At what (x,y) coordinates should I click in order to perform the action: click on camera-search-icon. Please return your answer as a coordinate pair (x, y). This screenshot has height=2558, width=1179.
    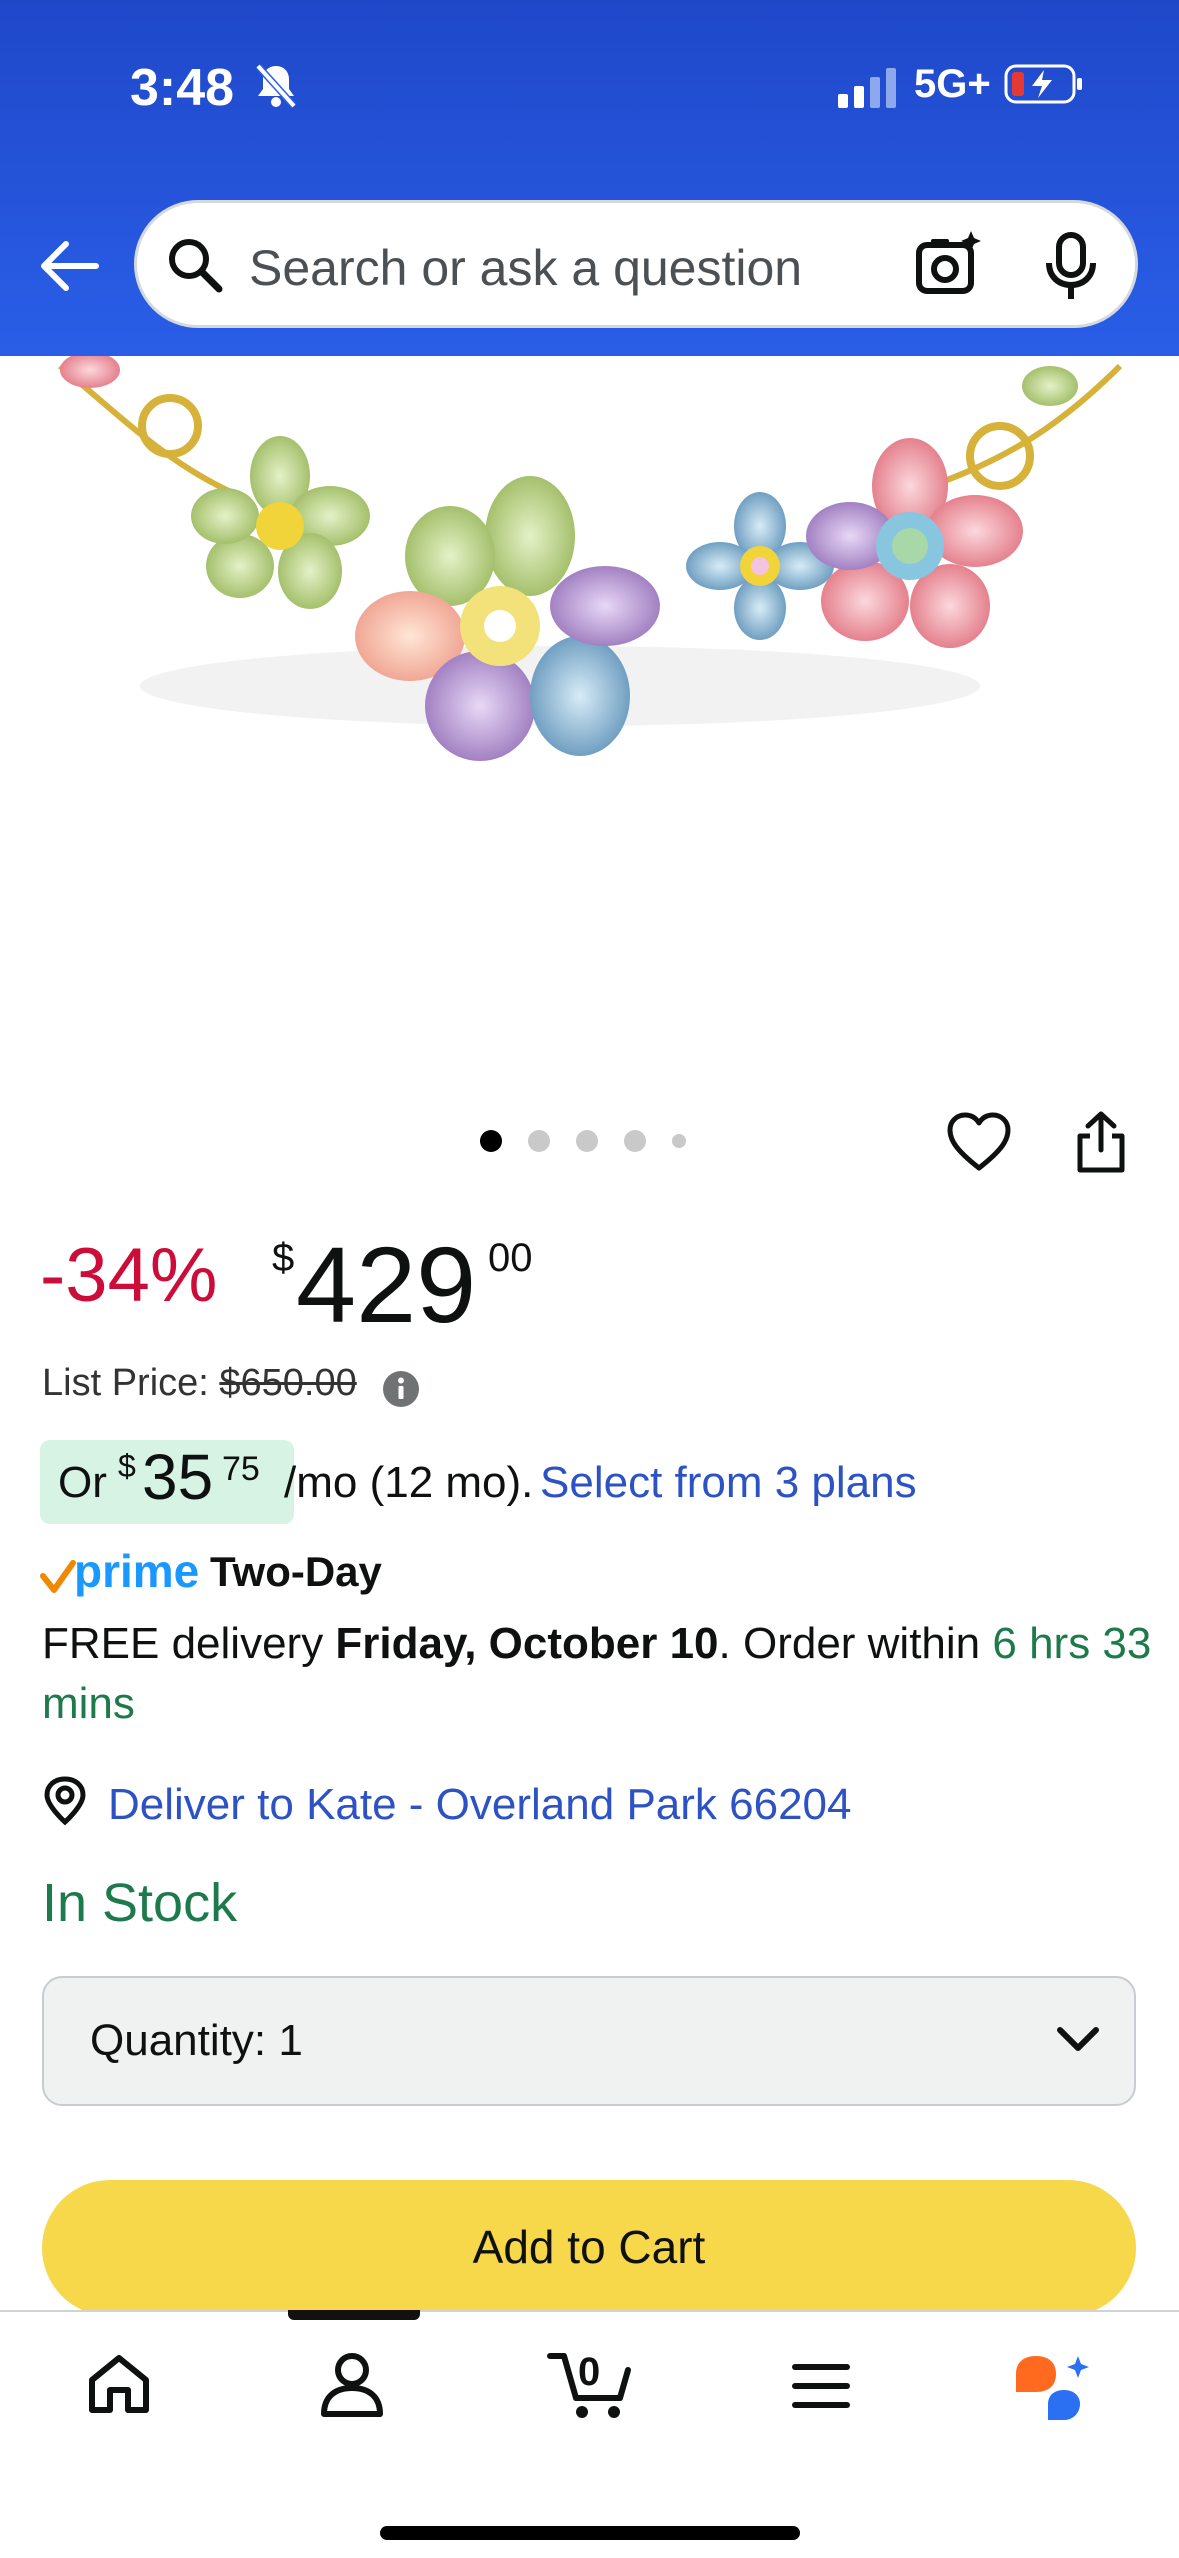
    Looking at the image, I should click on (949, 265).